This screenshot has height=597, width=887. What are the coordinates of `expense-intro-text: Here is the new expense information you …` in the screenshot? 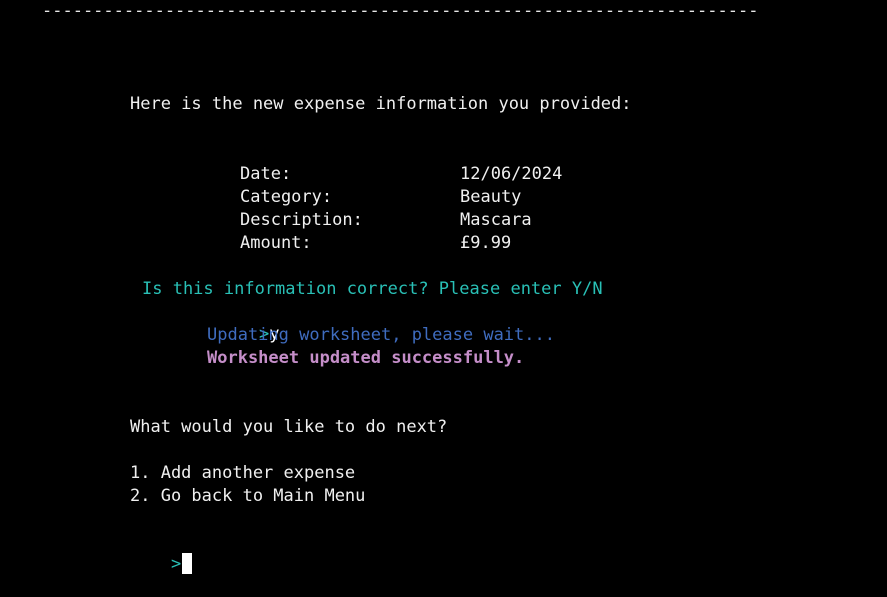 It's located at (381, 104).